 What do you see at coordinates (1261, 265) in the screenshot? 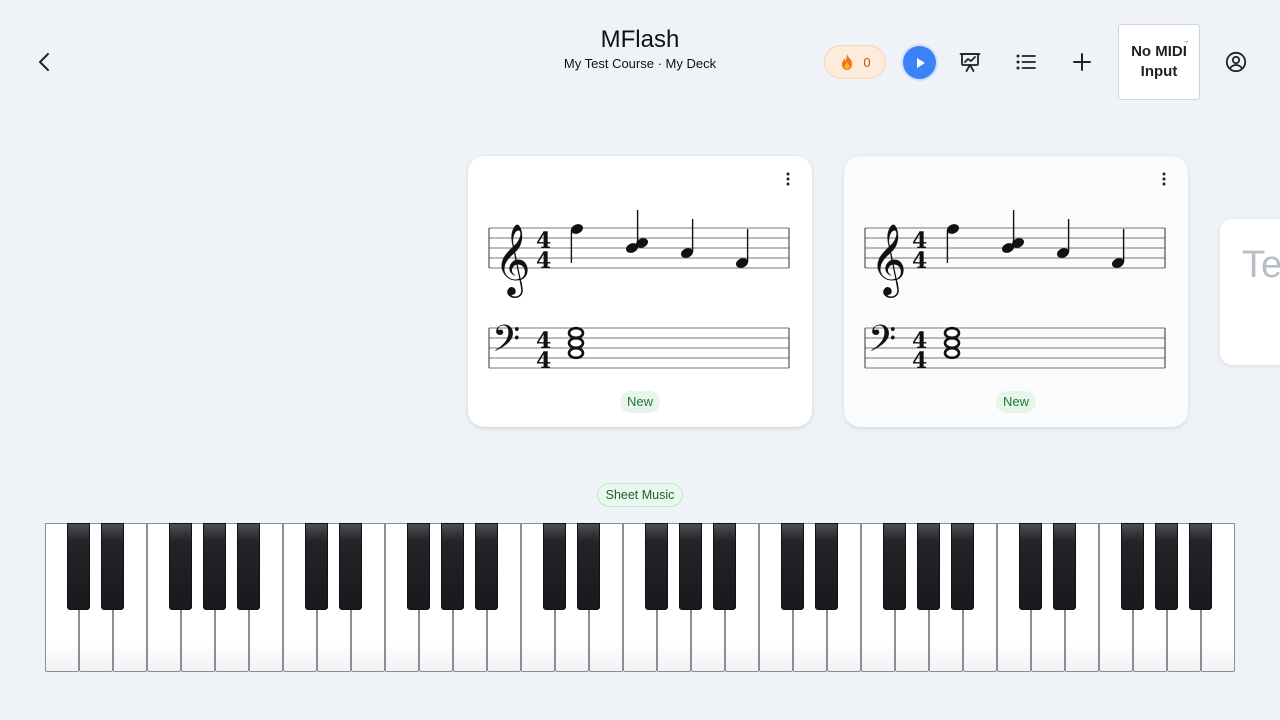
I see `peek-card-text: Te` at bounding box center [1261, 265].